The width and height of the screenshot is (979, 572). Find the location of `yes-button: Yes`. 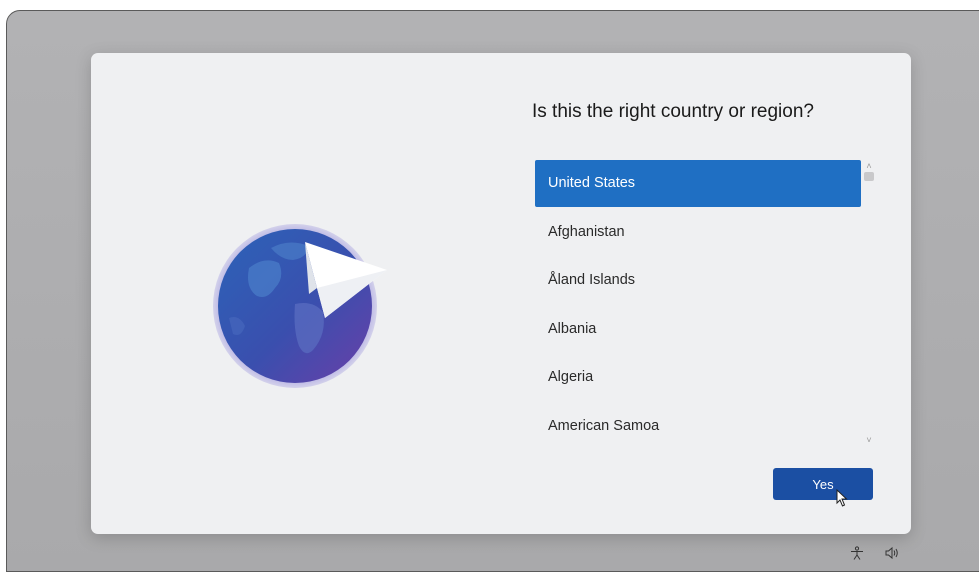

yes-button: Yes is located at coordinates (823, 484).